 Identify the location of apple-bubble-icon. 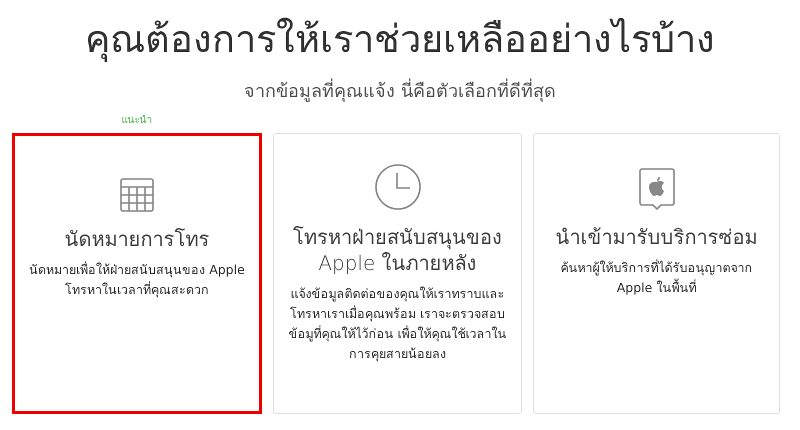
(656, 189).